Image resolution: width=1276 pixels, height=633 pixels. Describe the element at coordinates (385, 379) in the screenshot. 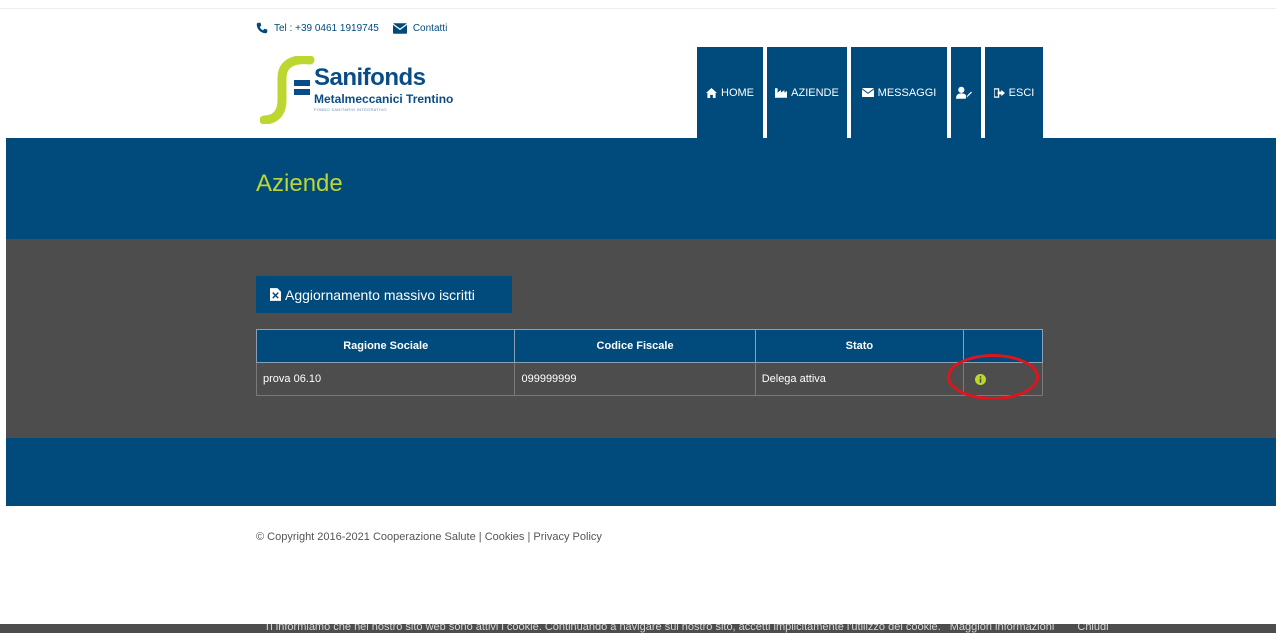

I see `cell-ragione-sociale: prova 06.10` at that location.